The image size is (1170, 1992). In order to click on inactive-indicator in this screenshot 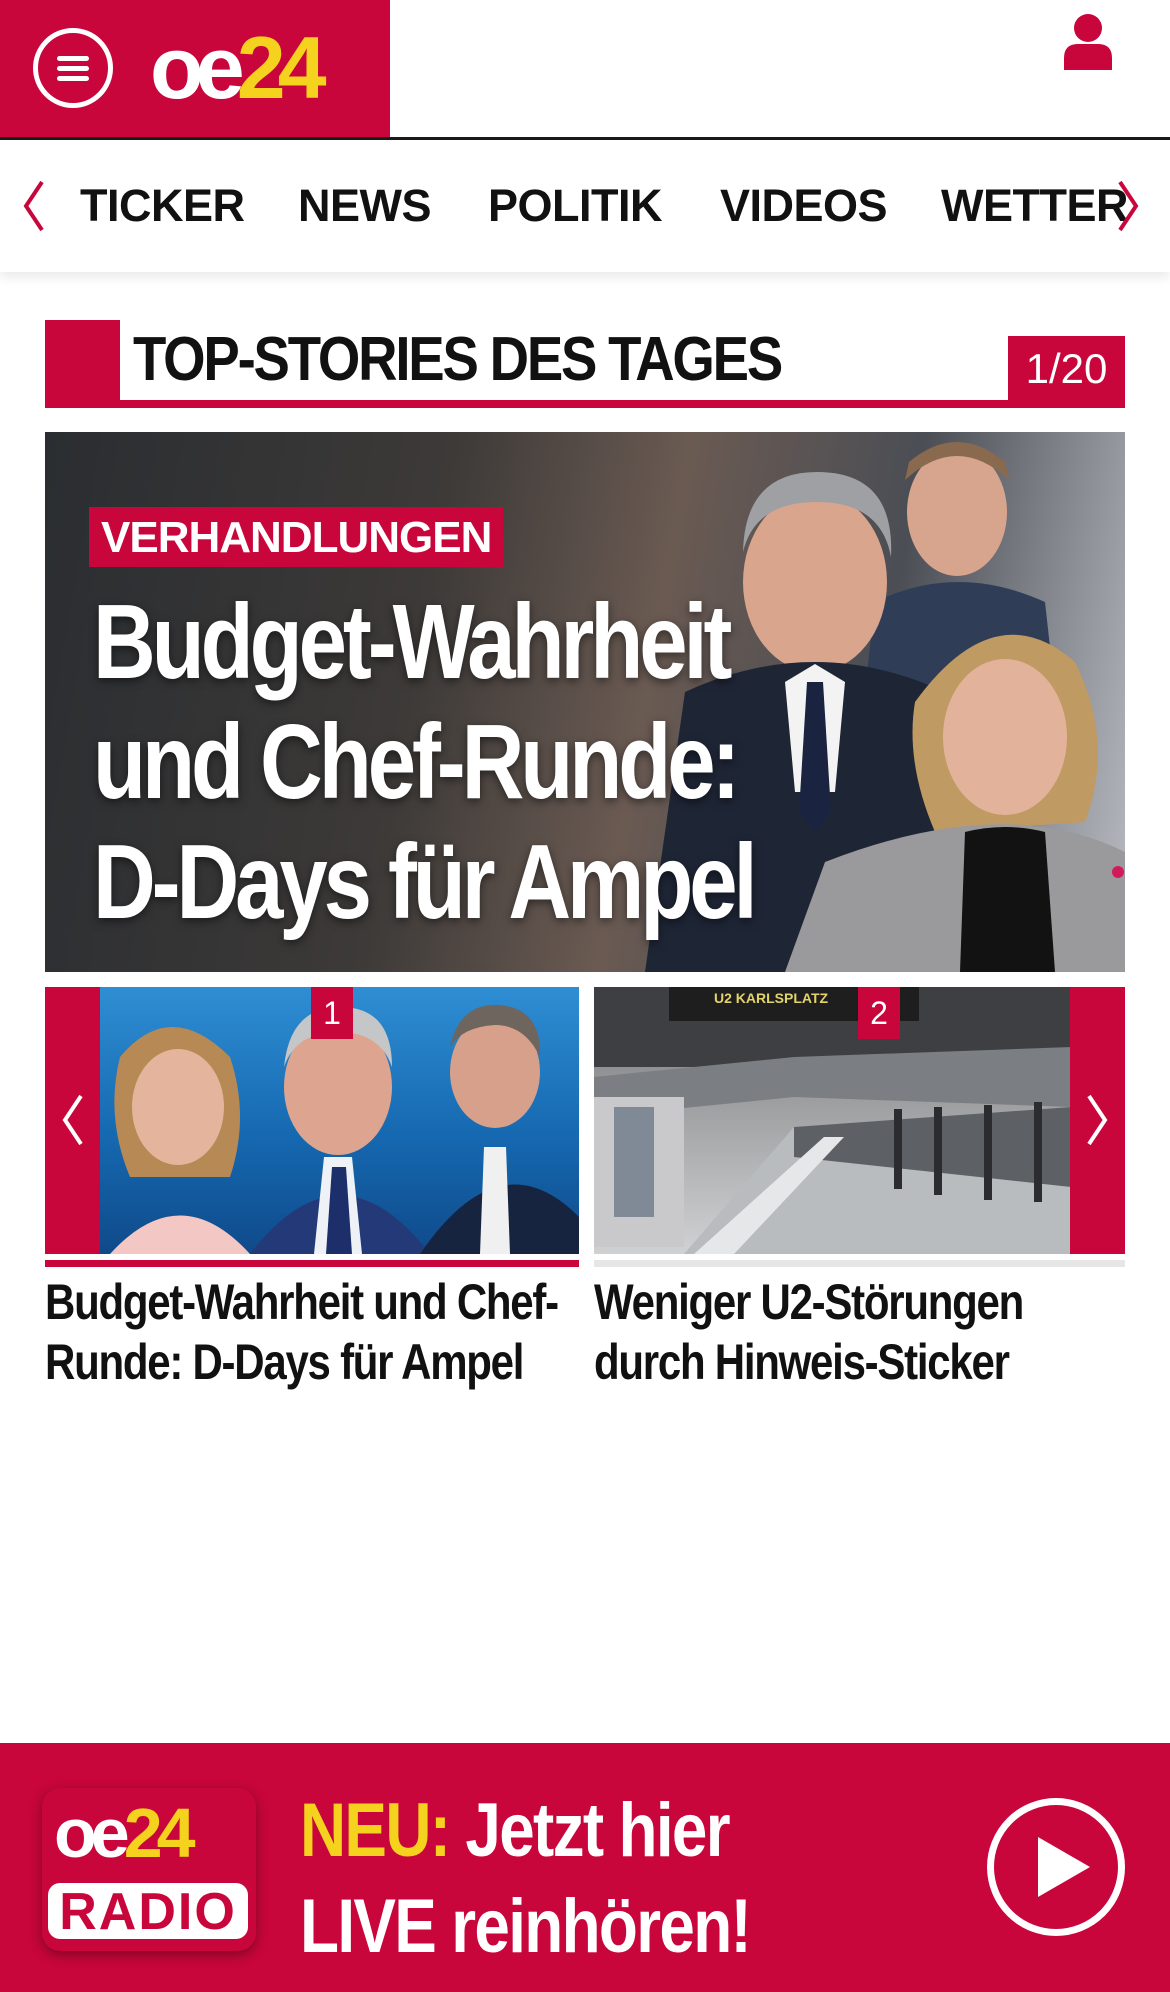, I will do `click(859, 1263)`.